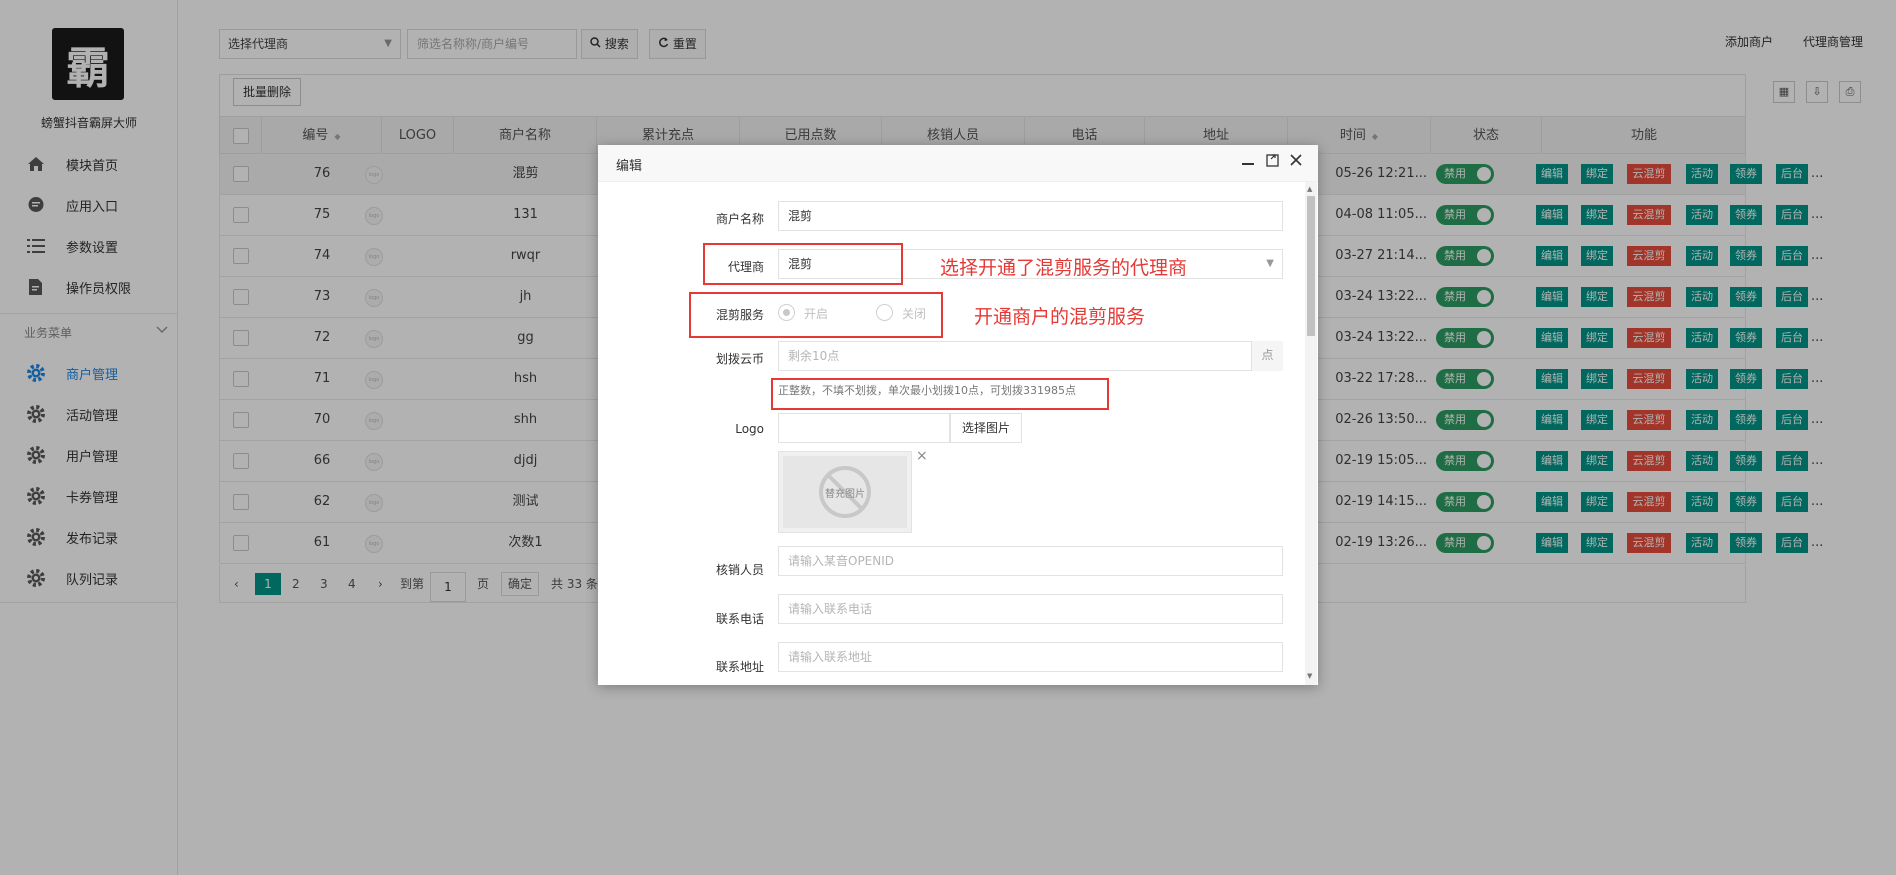  I want to click on scroll-thumb, so click(1311, 266).